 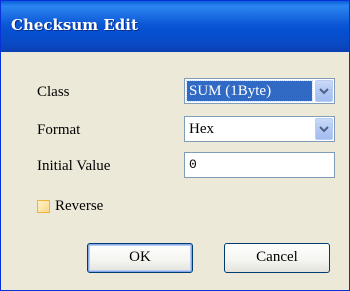 What do you see at coordinates (277, 258) in the screenshot?
I see `cancel-button: Cancel` at bounding box center [277, 258].